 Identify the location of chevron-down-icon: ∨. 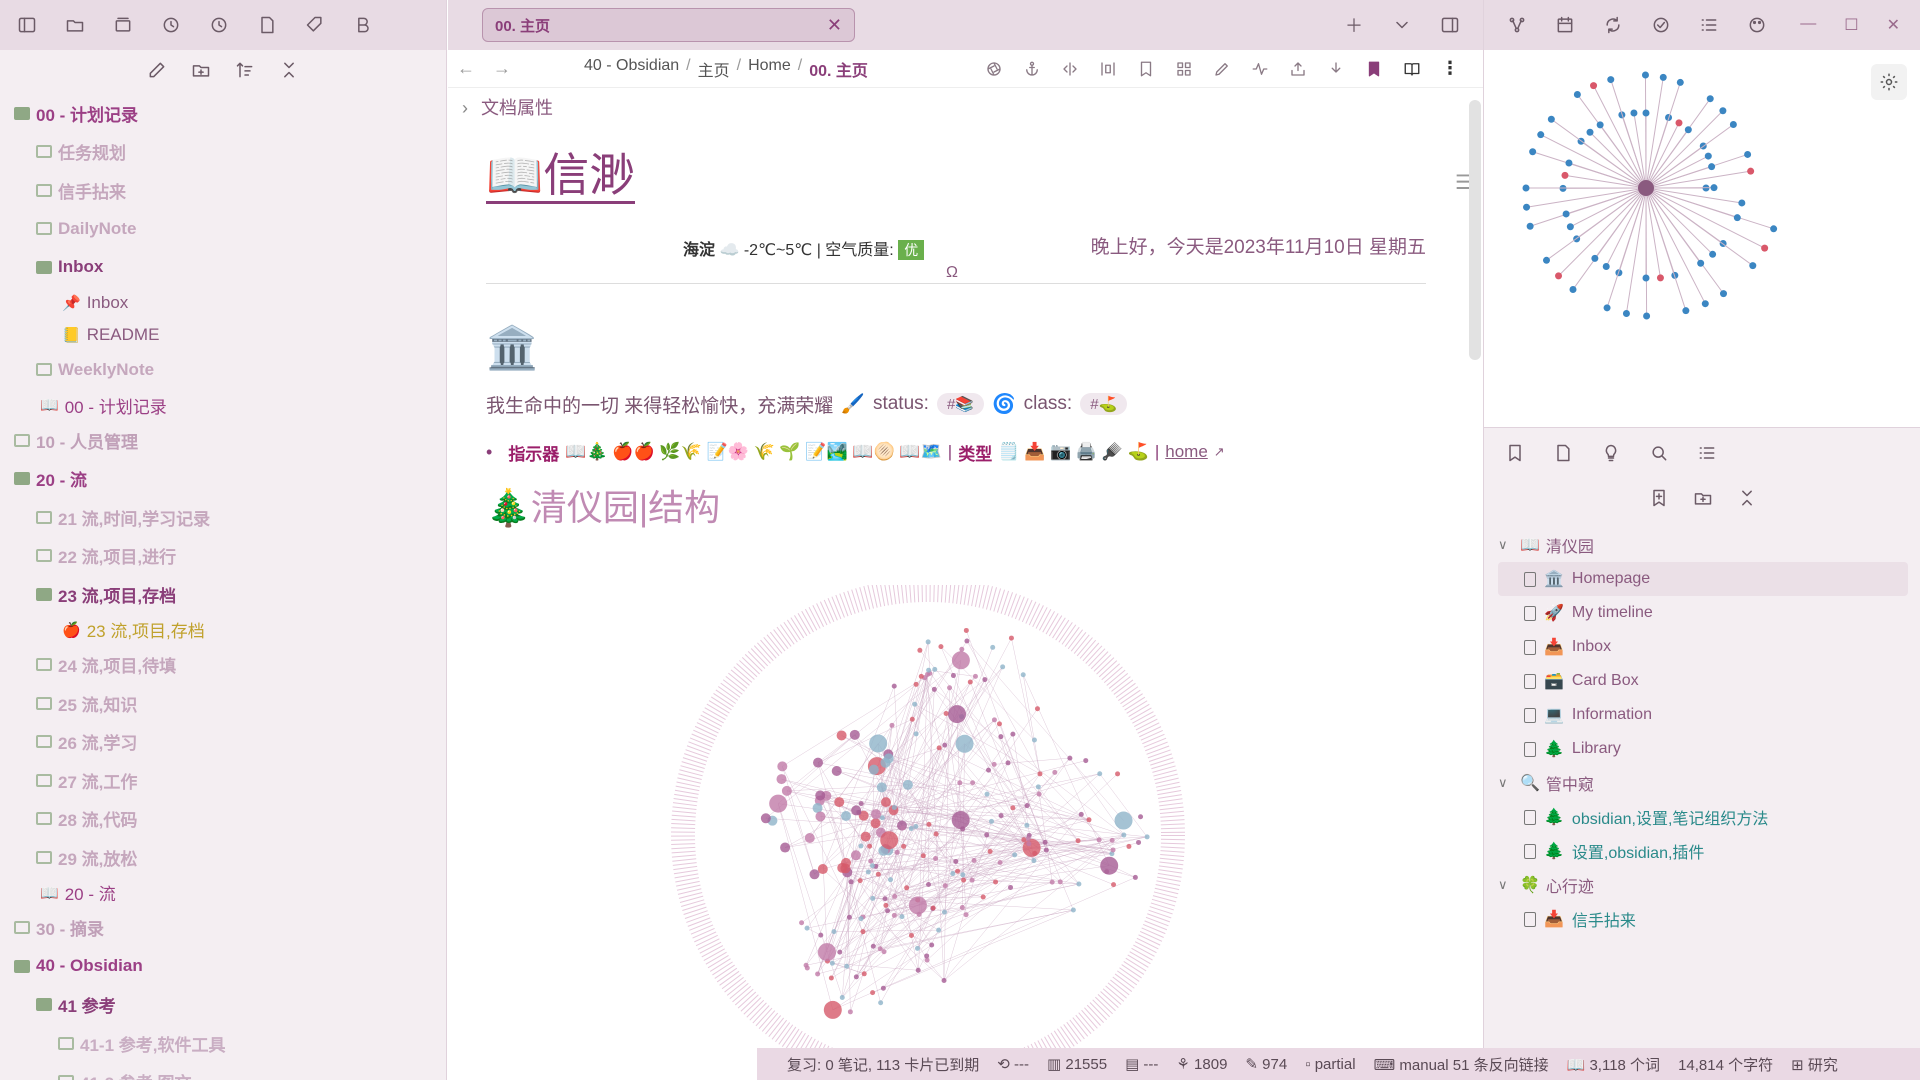
(1506, 783).